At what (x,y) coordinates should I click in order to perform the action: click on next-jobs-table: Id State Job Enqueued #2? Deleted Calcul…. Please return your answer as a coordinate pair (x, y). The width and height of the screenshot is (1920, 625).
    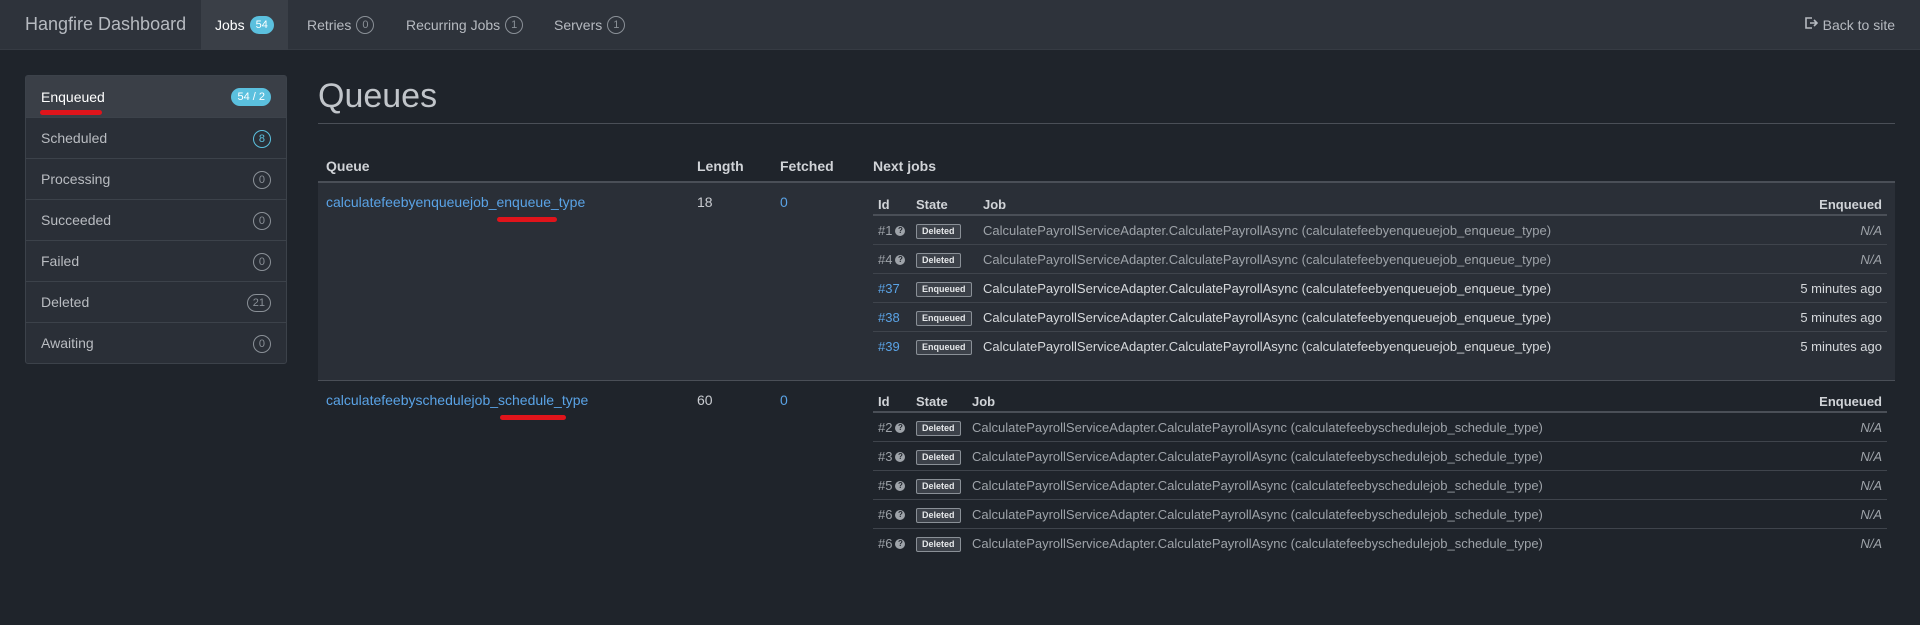
    Looking at the image, I should click on (1380, 472).